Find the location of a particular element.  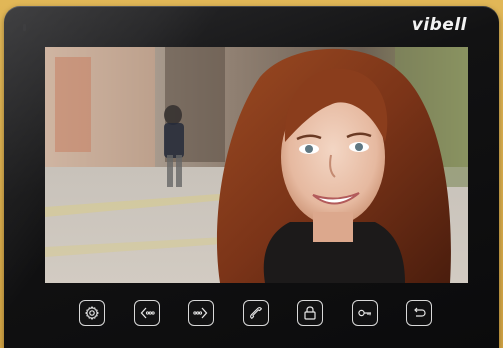

lock-button is located at coordinates (310, 313).